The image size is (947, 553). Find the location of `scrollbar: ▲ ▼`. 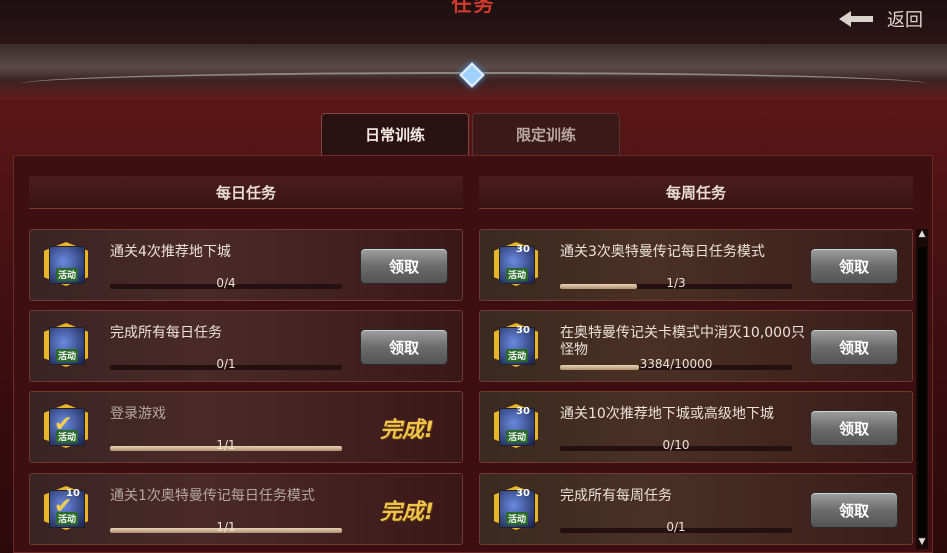

scrollbar: ▲ ▼ is located at coordinates (922, 389).